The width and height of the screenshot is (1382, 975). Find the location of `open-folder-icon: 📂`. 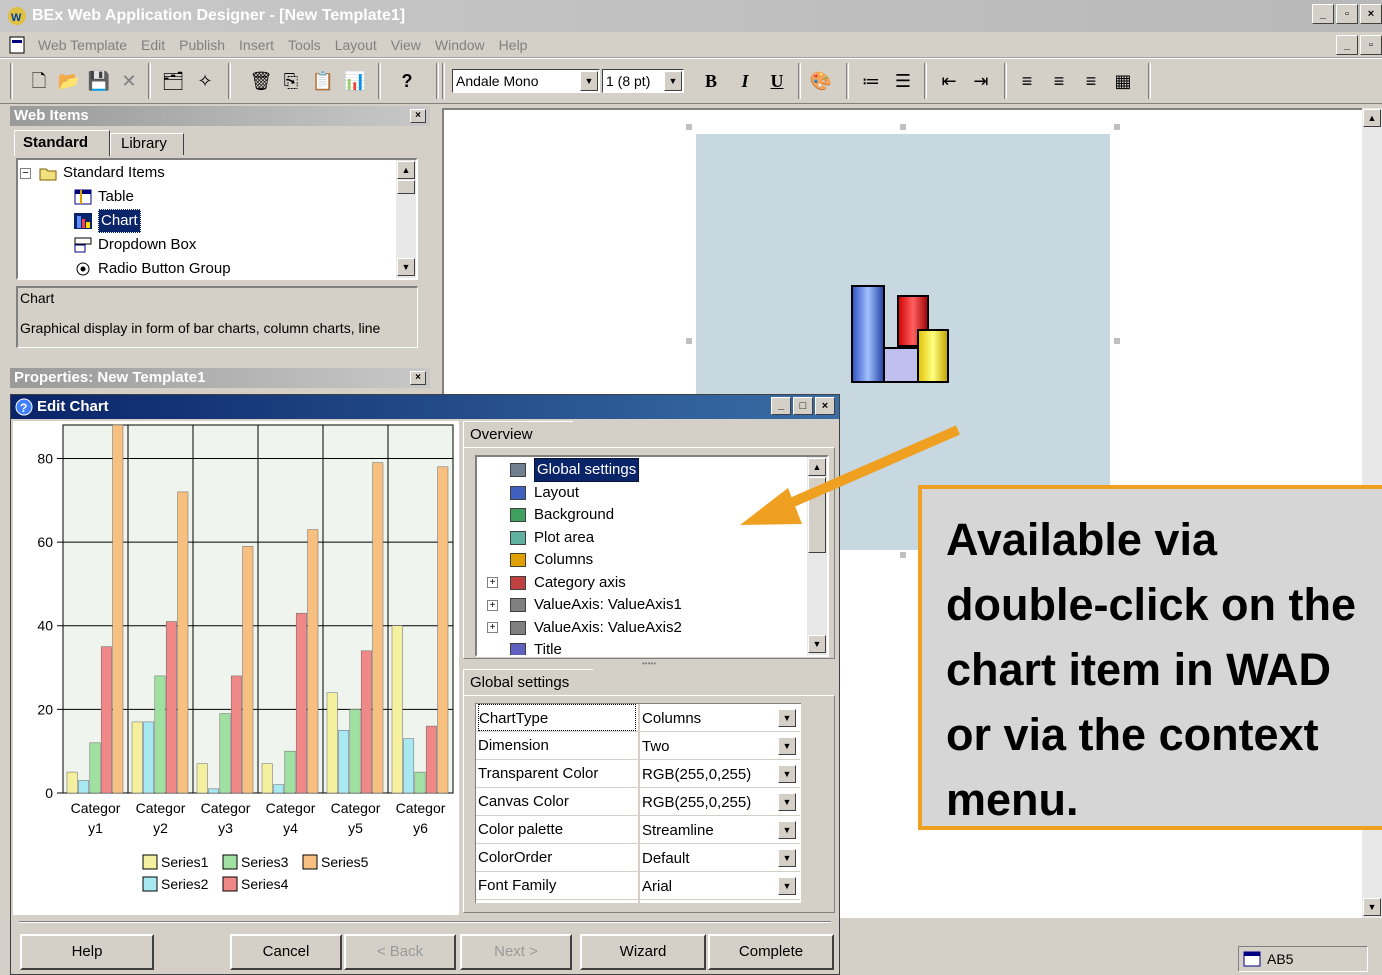

open-folder-icon: 📂 is located at coordinates (69, 81).